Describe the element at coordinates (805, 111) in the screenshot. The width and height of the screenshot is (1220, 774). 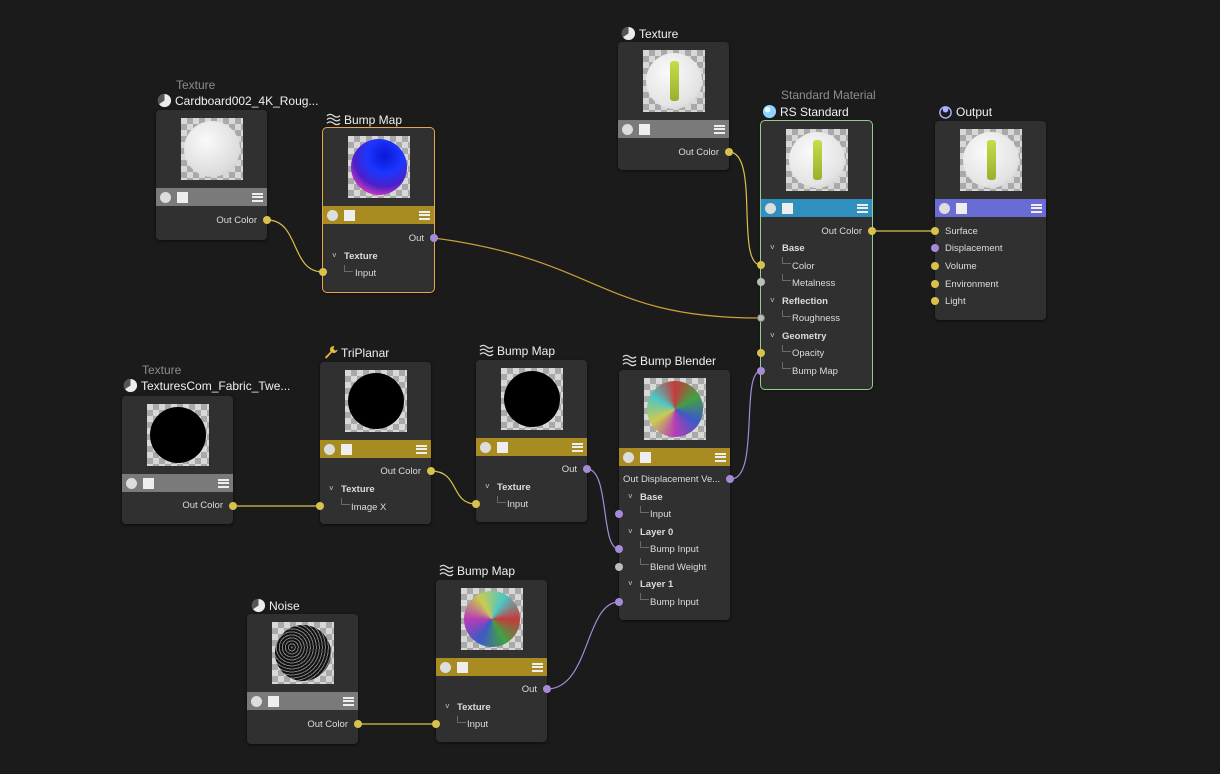
I see `node-title: RS Standard` at that location.